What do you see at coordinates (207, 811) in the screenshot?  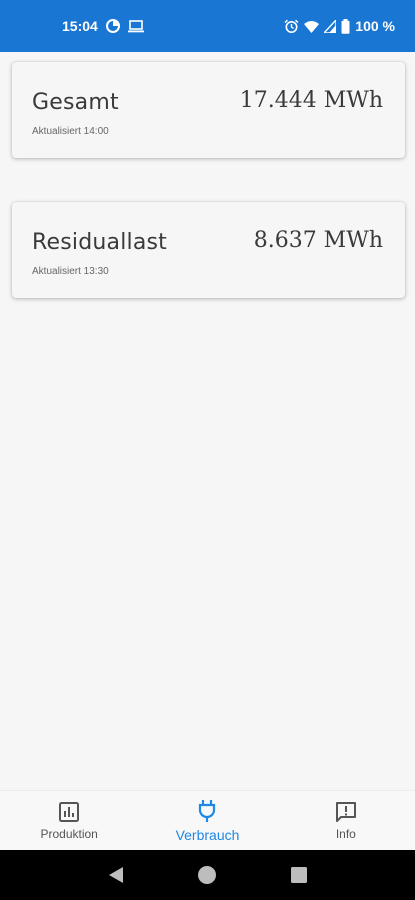 I see `plug-icon` at bounding box center [207, 811].